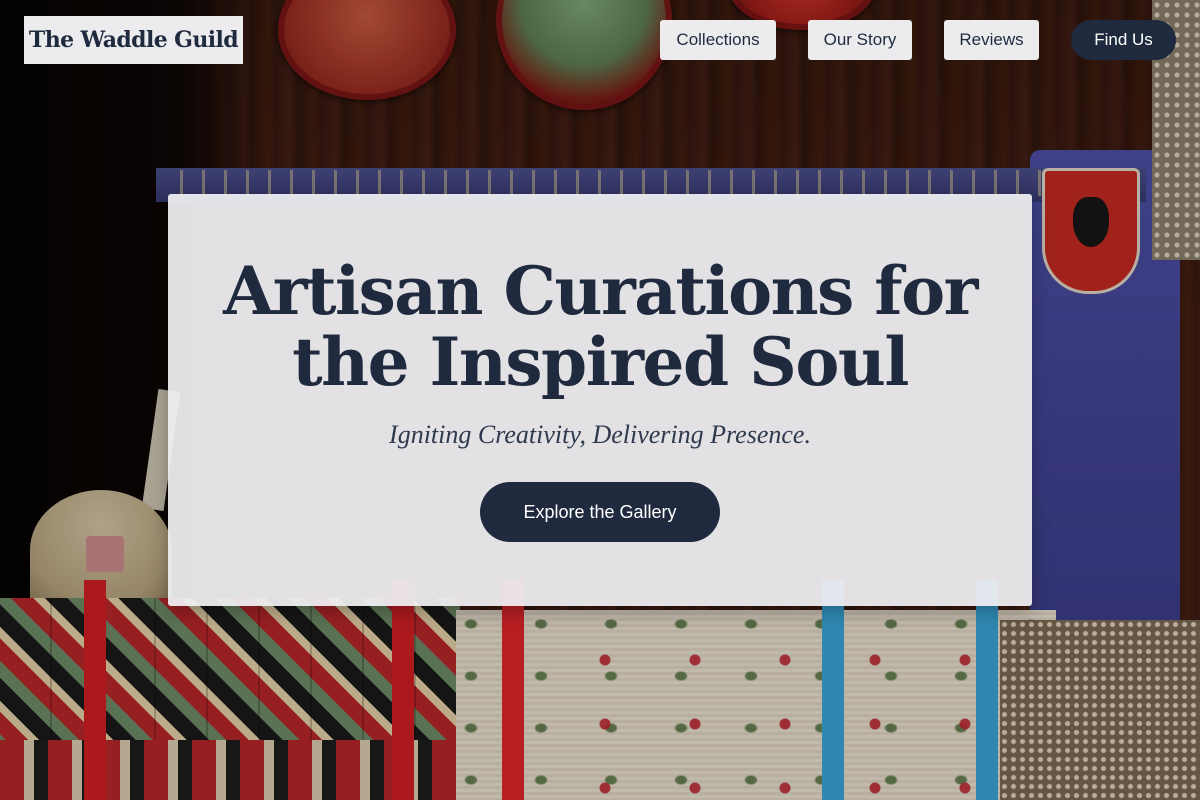  Describe the element at coordinates (991, 40) in the screenshot. I see `nav-reviews-button: Reviews` at that location.